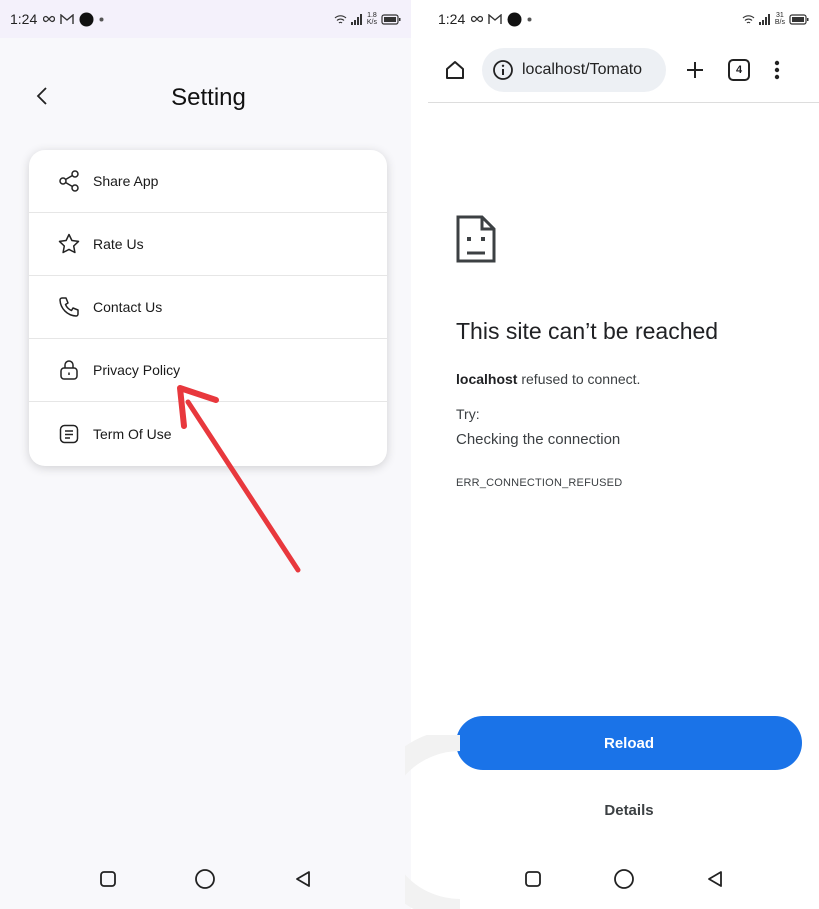 This screenshot has height=909, width=819. I want to click on browser-toolbar: localhost/Tomato 4, so click(623, 70).